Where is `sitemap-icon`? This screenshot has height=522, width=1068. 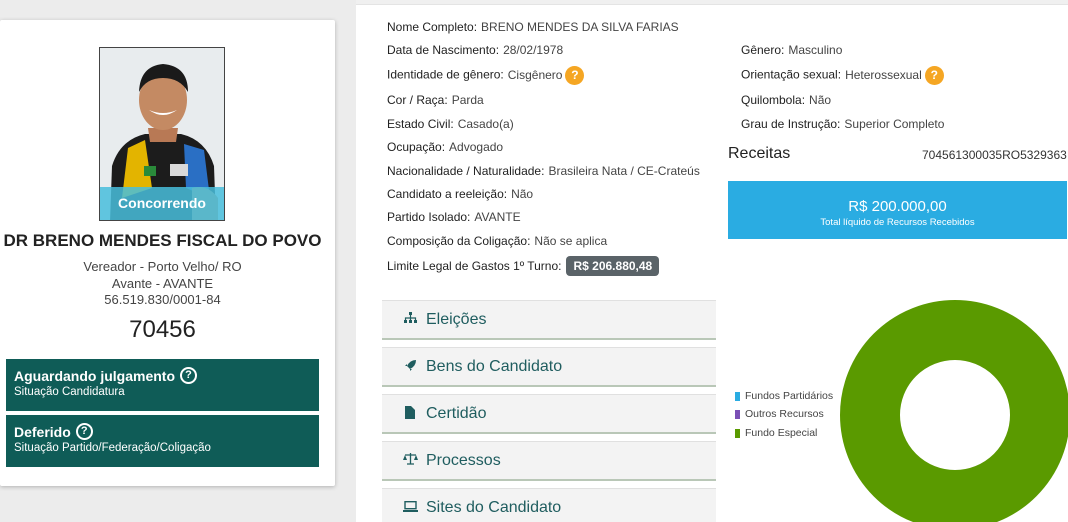 sitemap-icon is located at coordinates (410, 319).